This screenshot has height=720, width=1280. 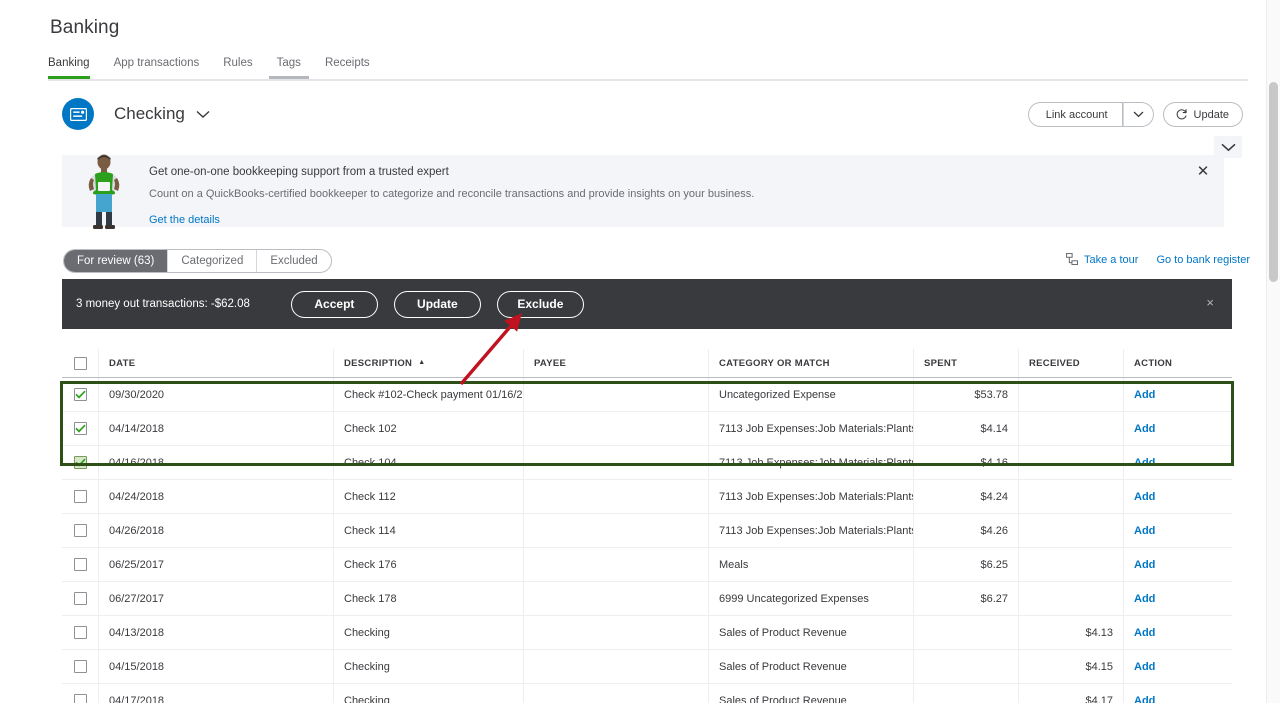 What do you see at coordinates (1273, 360) in the screenshot?
I see `vertical-scrollbar` at bounding box center [1273, 360].